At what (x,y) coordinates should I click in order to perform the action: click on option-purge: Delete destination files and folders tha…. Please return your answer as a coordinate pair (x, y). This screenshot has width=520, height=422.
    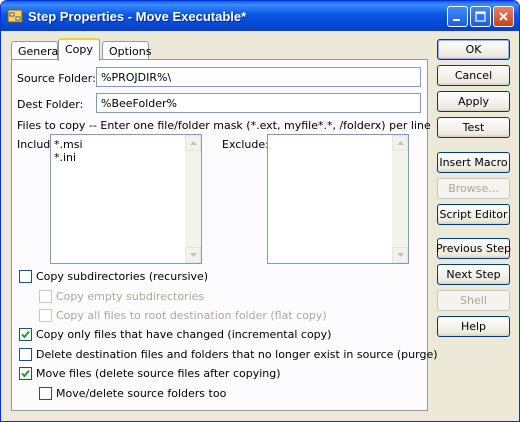
    Looking at the image, I should click on (228, 354).